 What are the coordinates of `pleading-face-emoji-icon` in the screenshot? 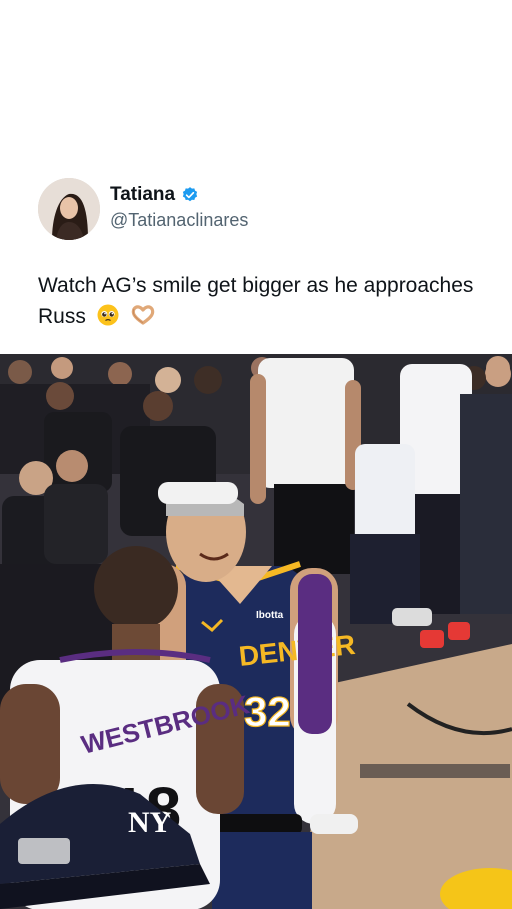 It's located at (108, 315).